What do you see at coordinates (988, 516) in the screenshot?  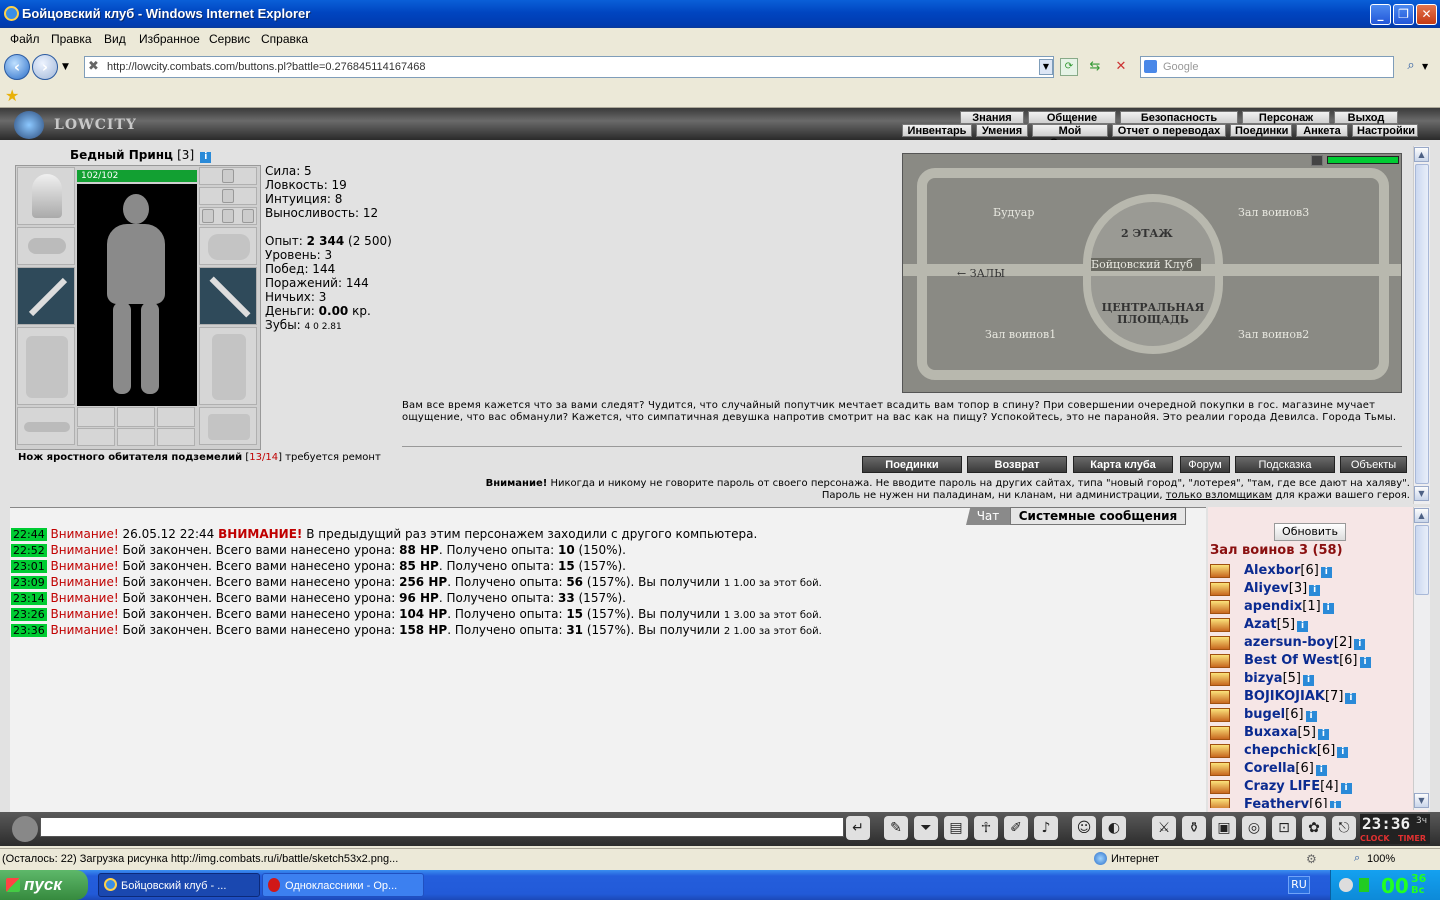 I see `tab-chat: Чат` at bounding box center [988, 516].